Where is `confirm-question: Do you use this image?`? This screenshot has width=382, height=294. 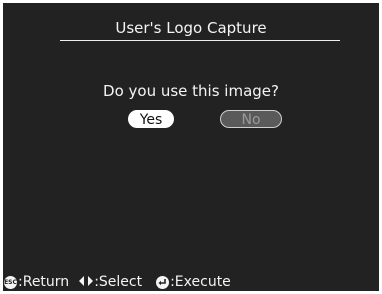 confirm-question: Do you use this image? is located at coordinates (191, 91).